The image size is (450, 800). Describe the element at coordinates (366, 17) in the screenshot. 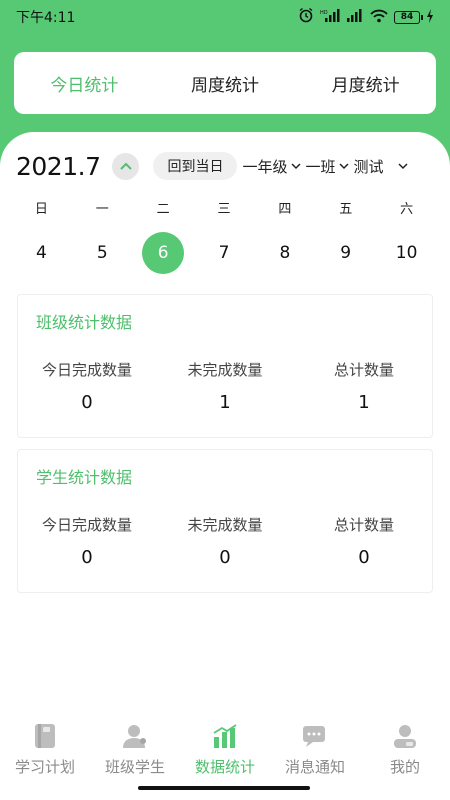

I see `status-icons: HD 84` at that location.